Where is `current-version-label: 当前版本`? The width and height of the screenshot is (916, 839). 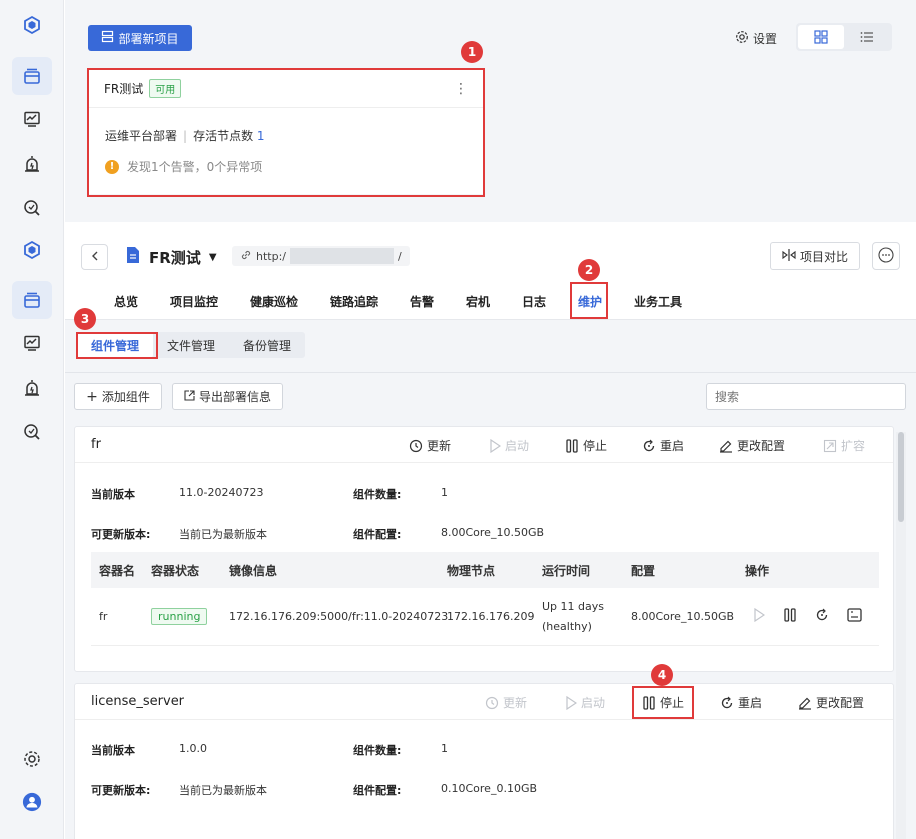
current-version-label: 当前版本 is located at coordinates (113, 494).